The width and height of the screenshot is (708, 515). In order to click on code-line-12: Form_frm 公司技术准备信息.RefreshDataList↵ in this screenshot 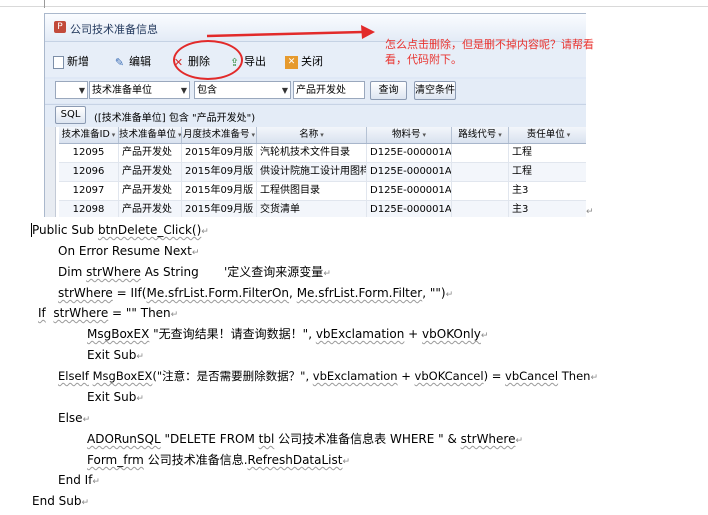, I will do `click(219, 460)`.